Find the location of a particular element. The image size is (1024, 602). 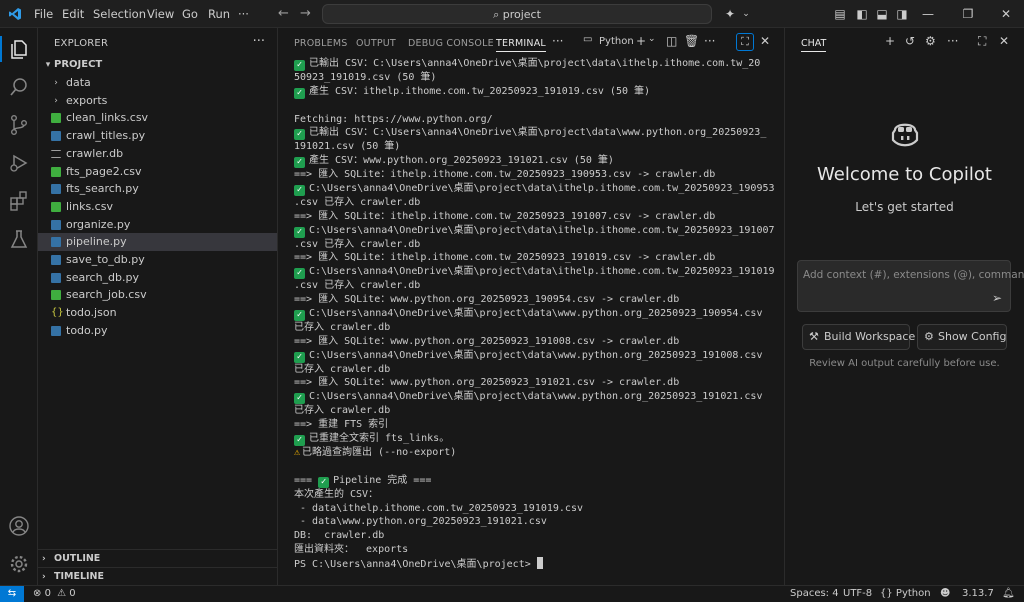

tree-file: crawler.db is located at coordinates (157, 154).